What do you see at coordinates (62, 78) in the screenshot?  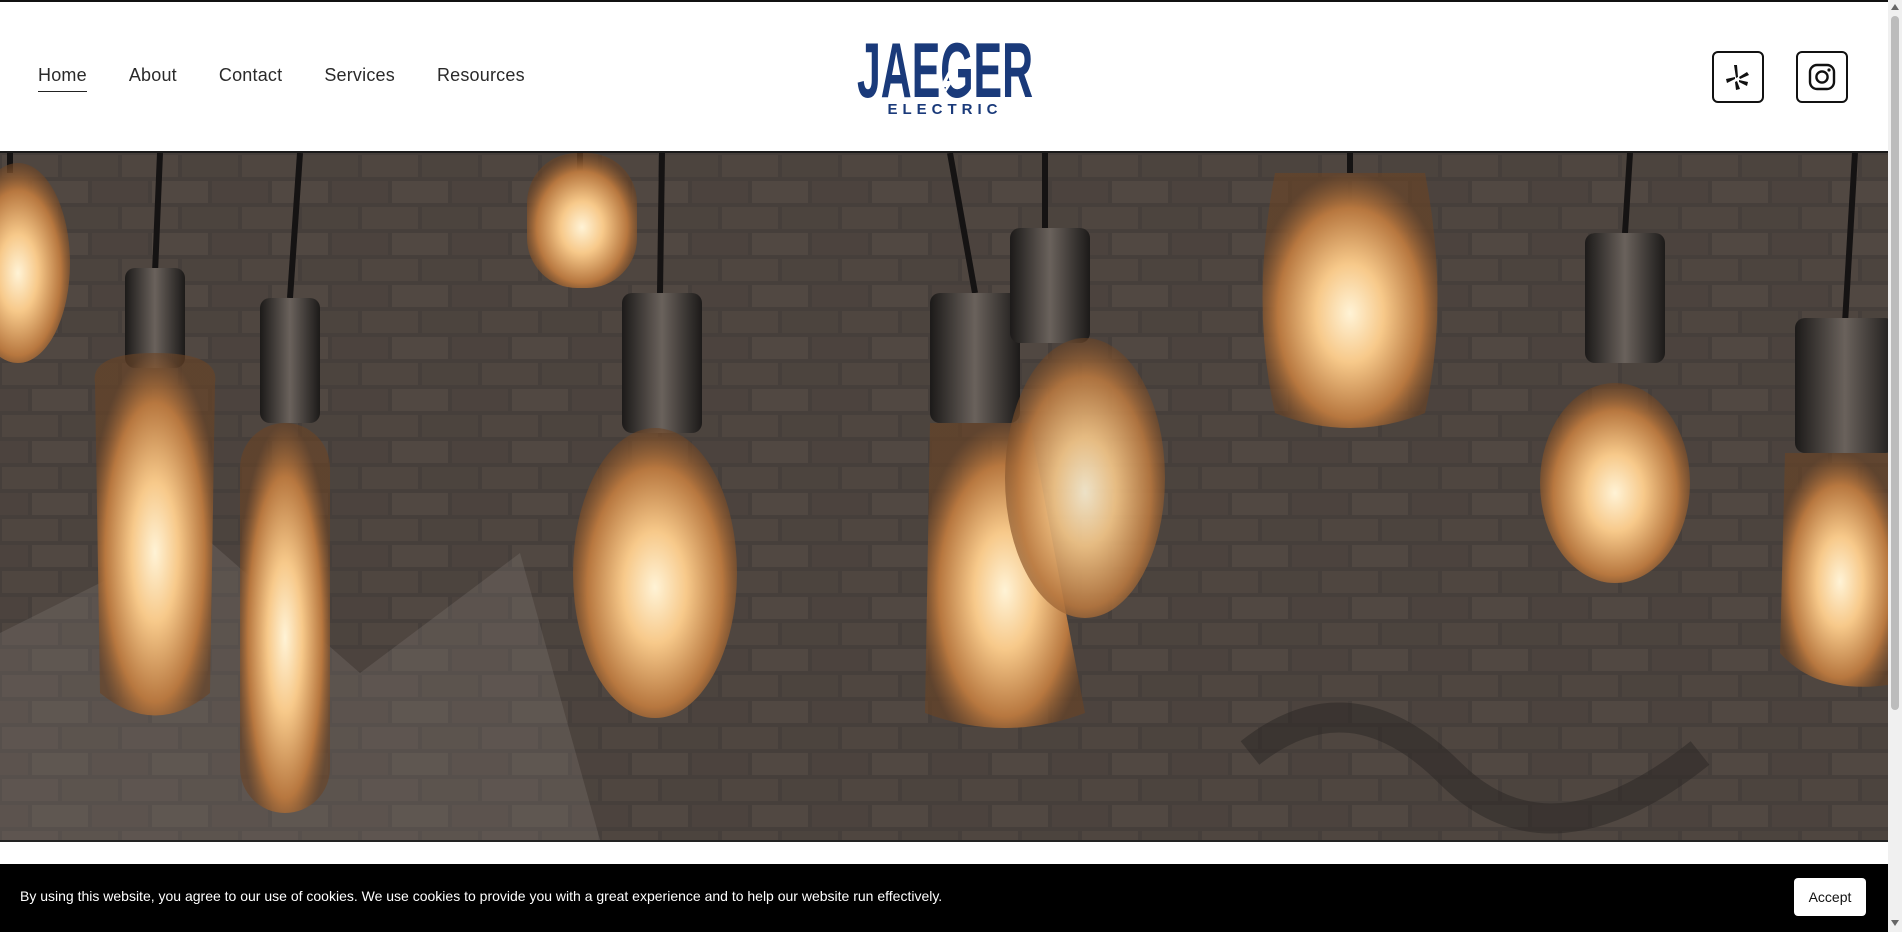 I see `nav-home: Home` at bounding box center [62, 78].